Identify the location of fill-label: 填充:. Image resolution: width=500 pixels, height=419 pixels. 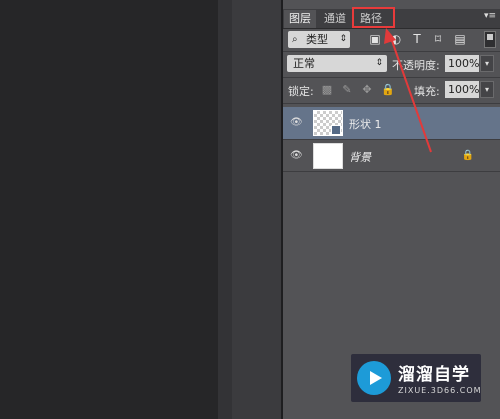
(427, 91).